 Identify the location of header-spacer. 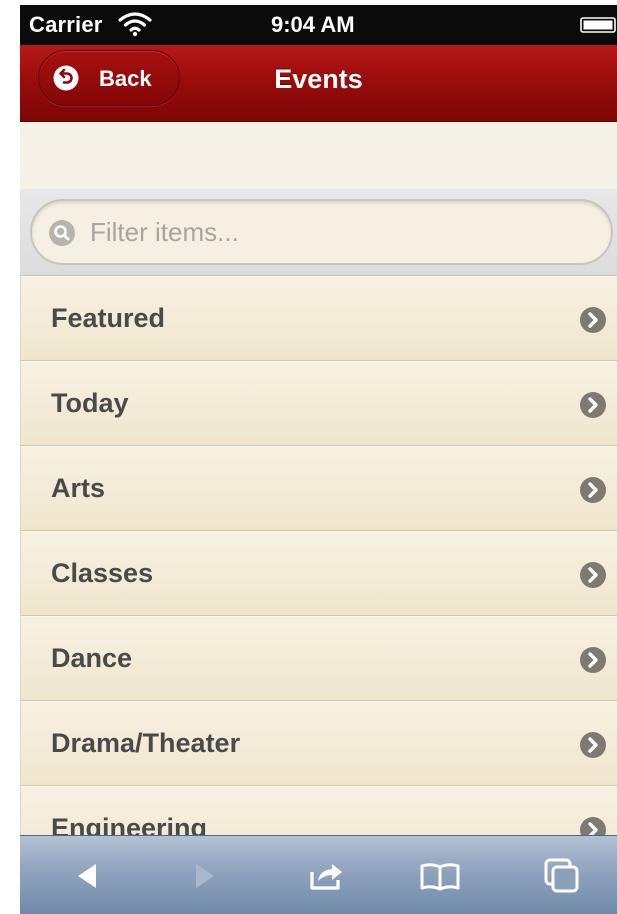
(318, 155).